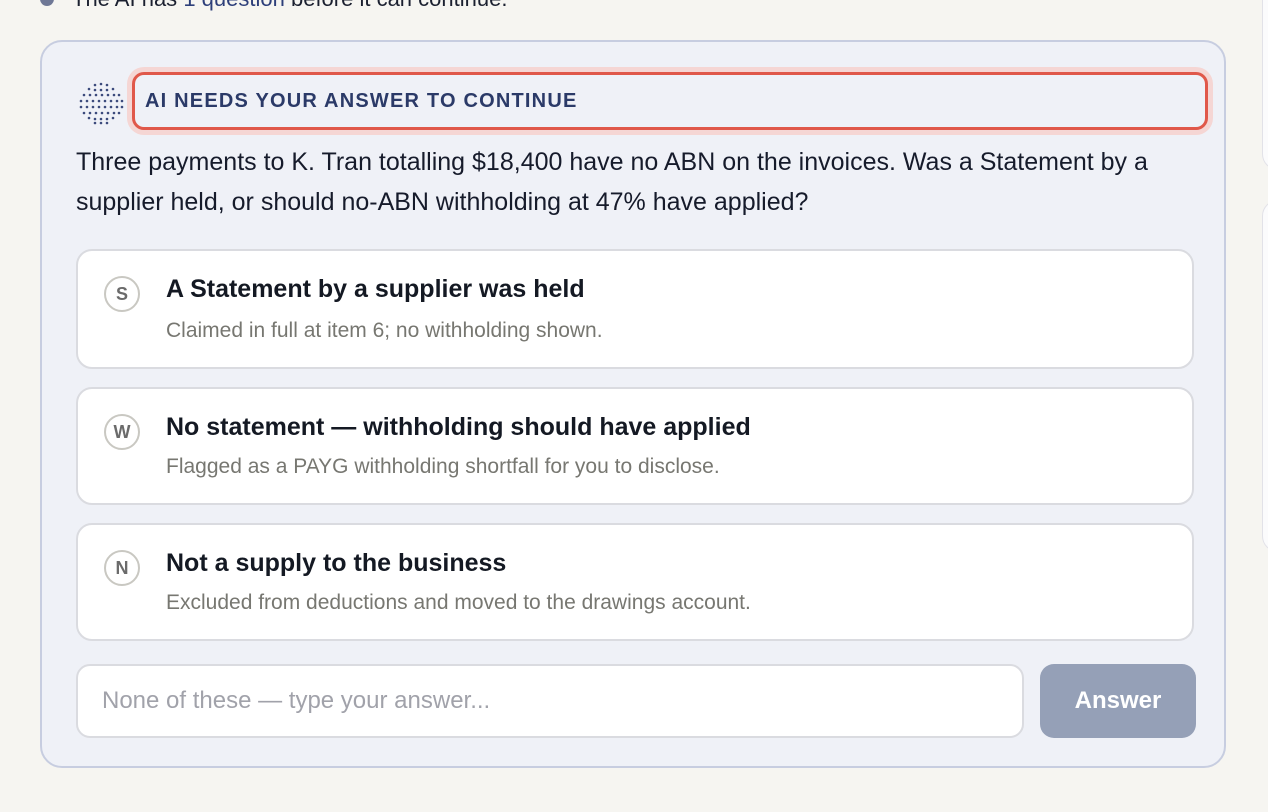 The height and width of the screenshot is (812, 1268). I want to click on status-prefix: The AI has, so click(124, 5).